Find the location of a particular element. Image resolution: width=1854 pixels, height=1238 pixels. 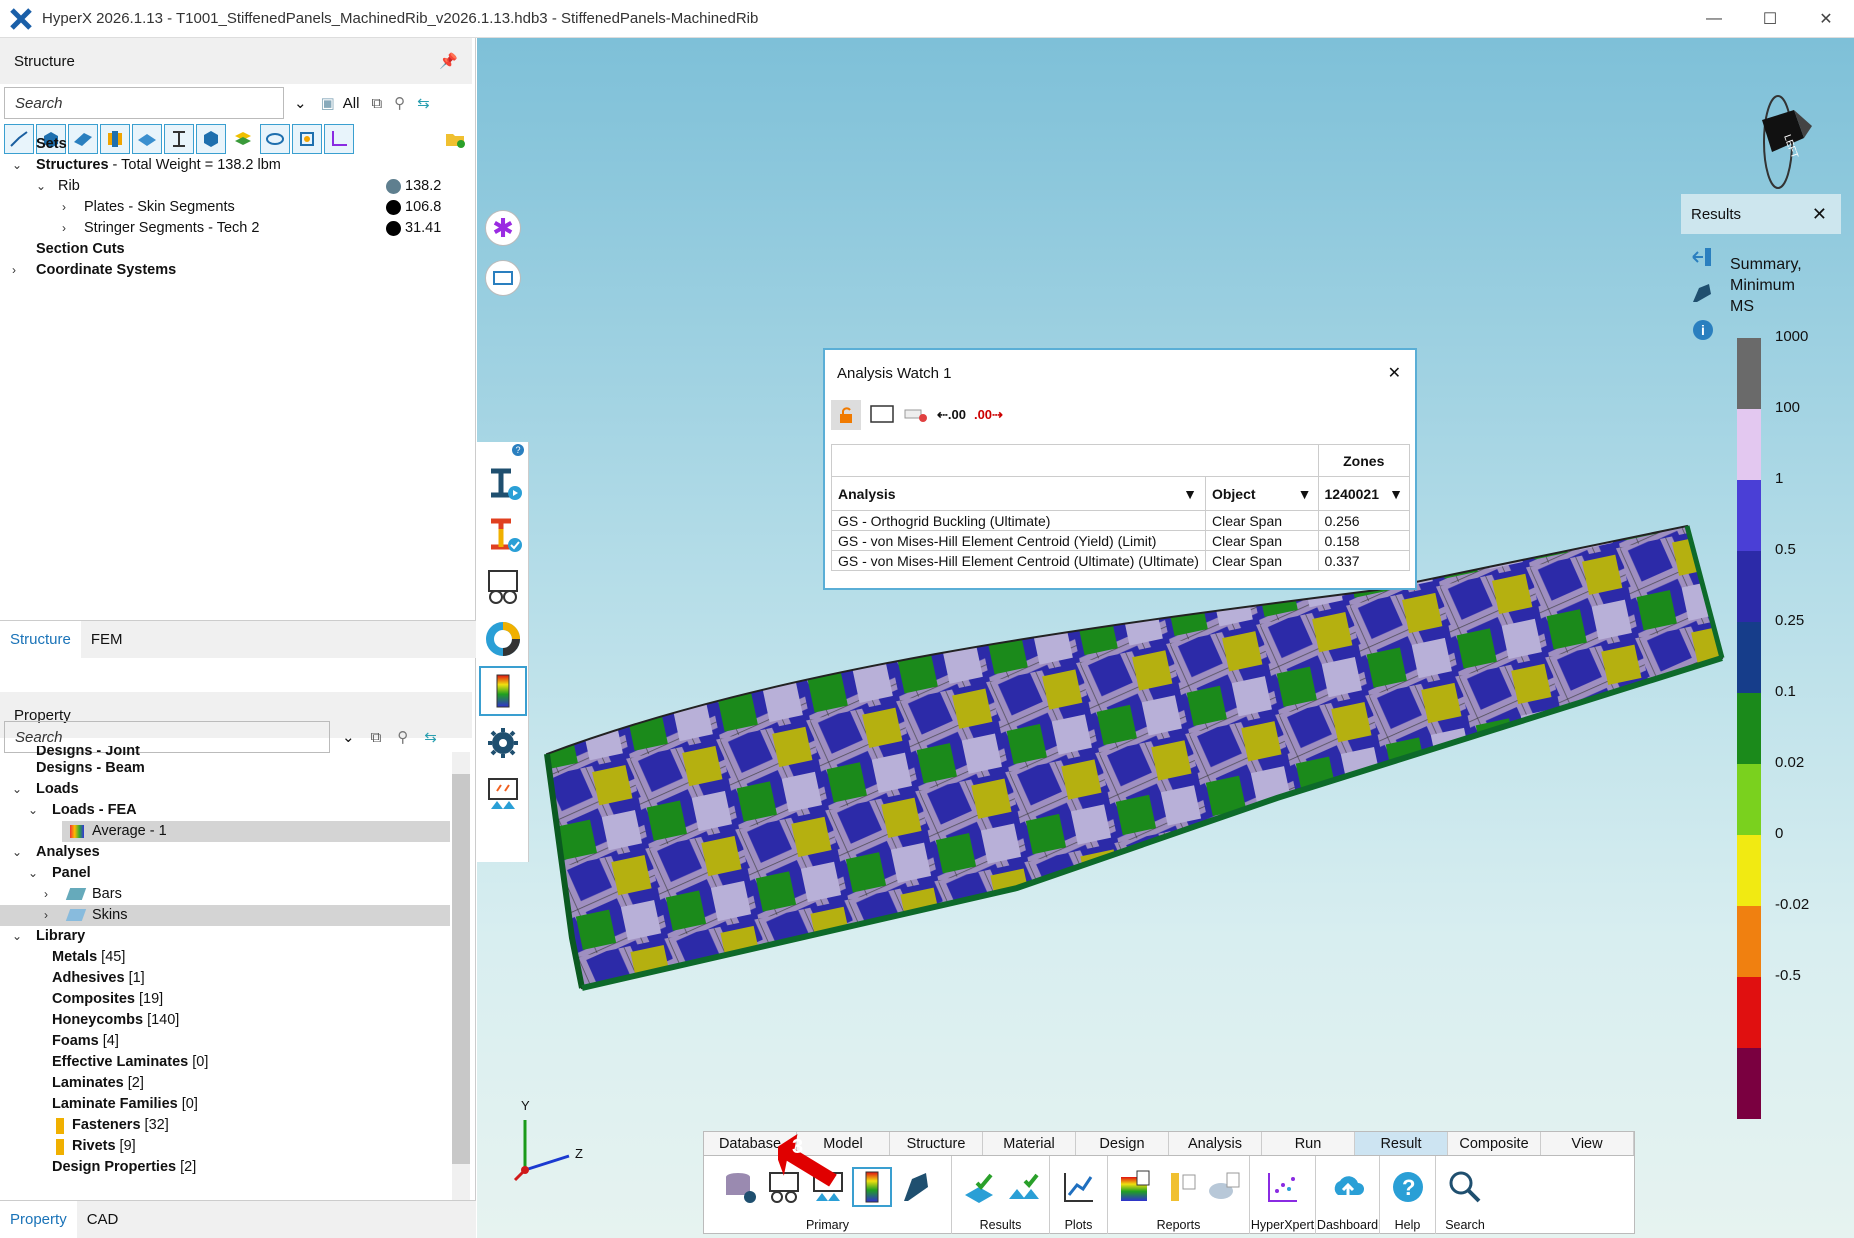

unlock-icon is located at coordinates (846, 415).